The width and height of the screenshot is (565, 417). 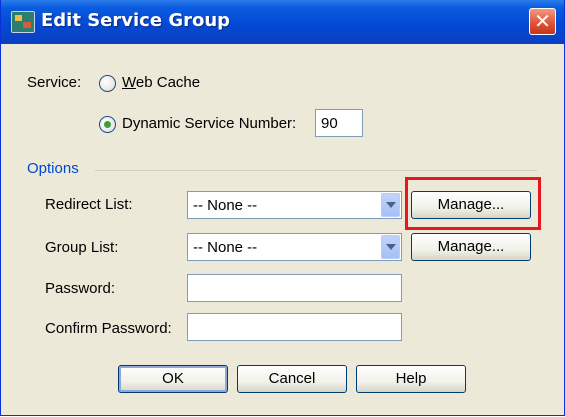 I want to click on title-bar: Edit Service Group ✕, so click(x=282, y=22).